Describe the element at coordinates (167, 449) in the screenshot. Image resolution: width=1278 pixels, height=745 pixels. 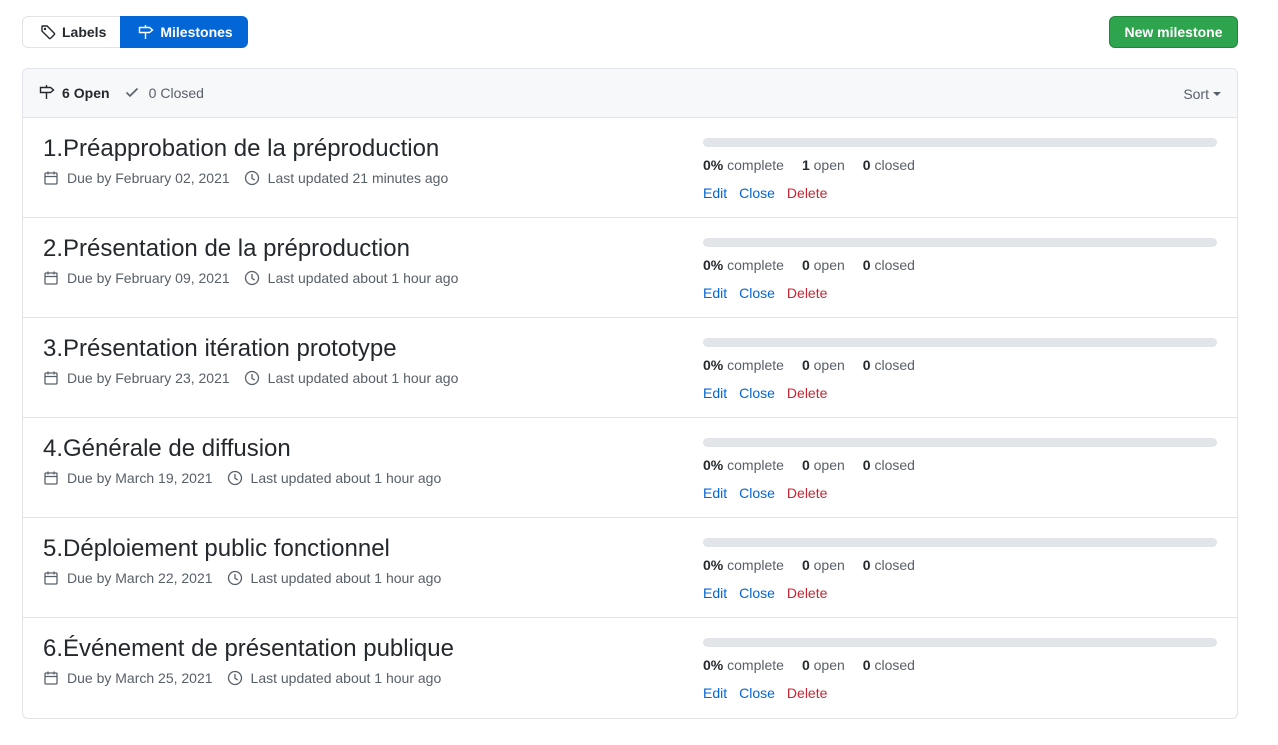
I see `milestone-title: 4.Générale de diffusion` at that location.